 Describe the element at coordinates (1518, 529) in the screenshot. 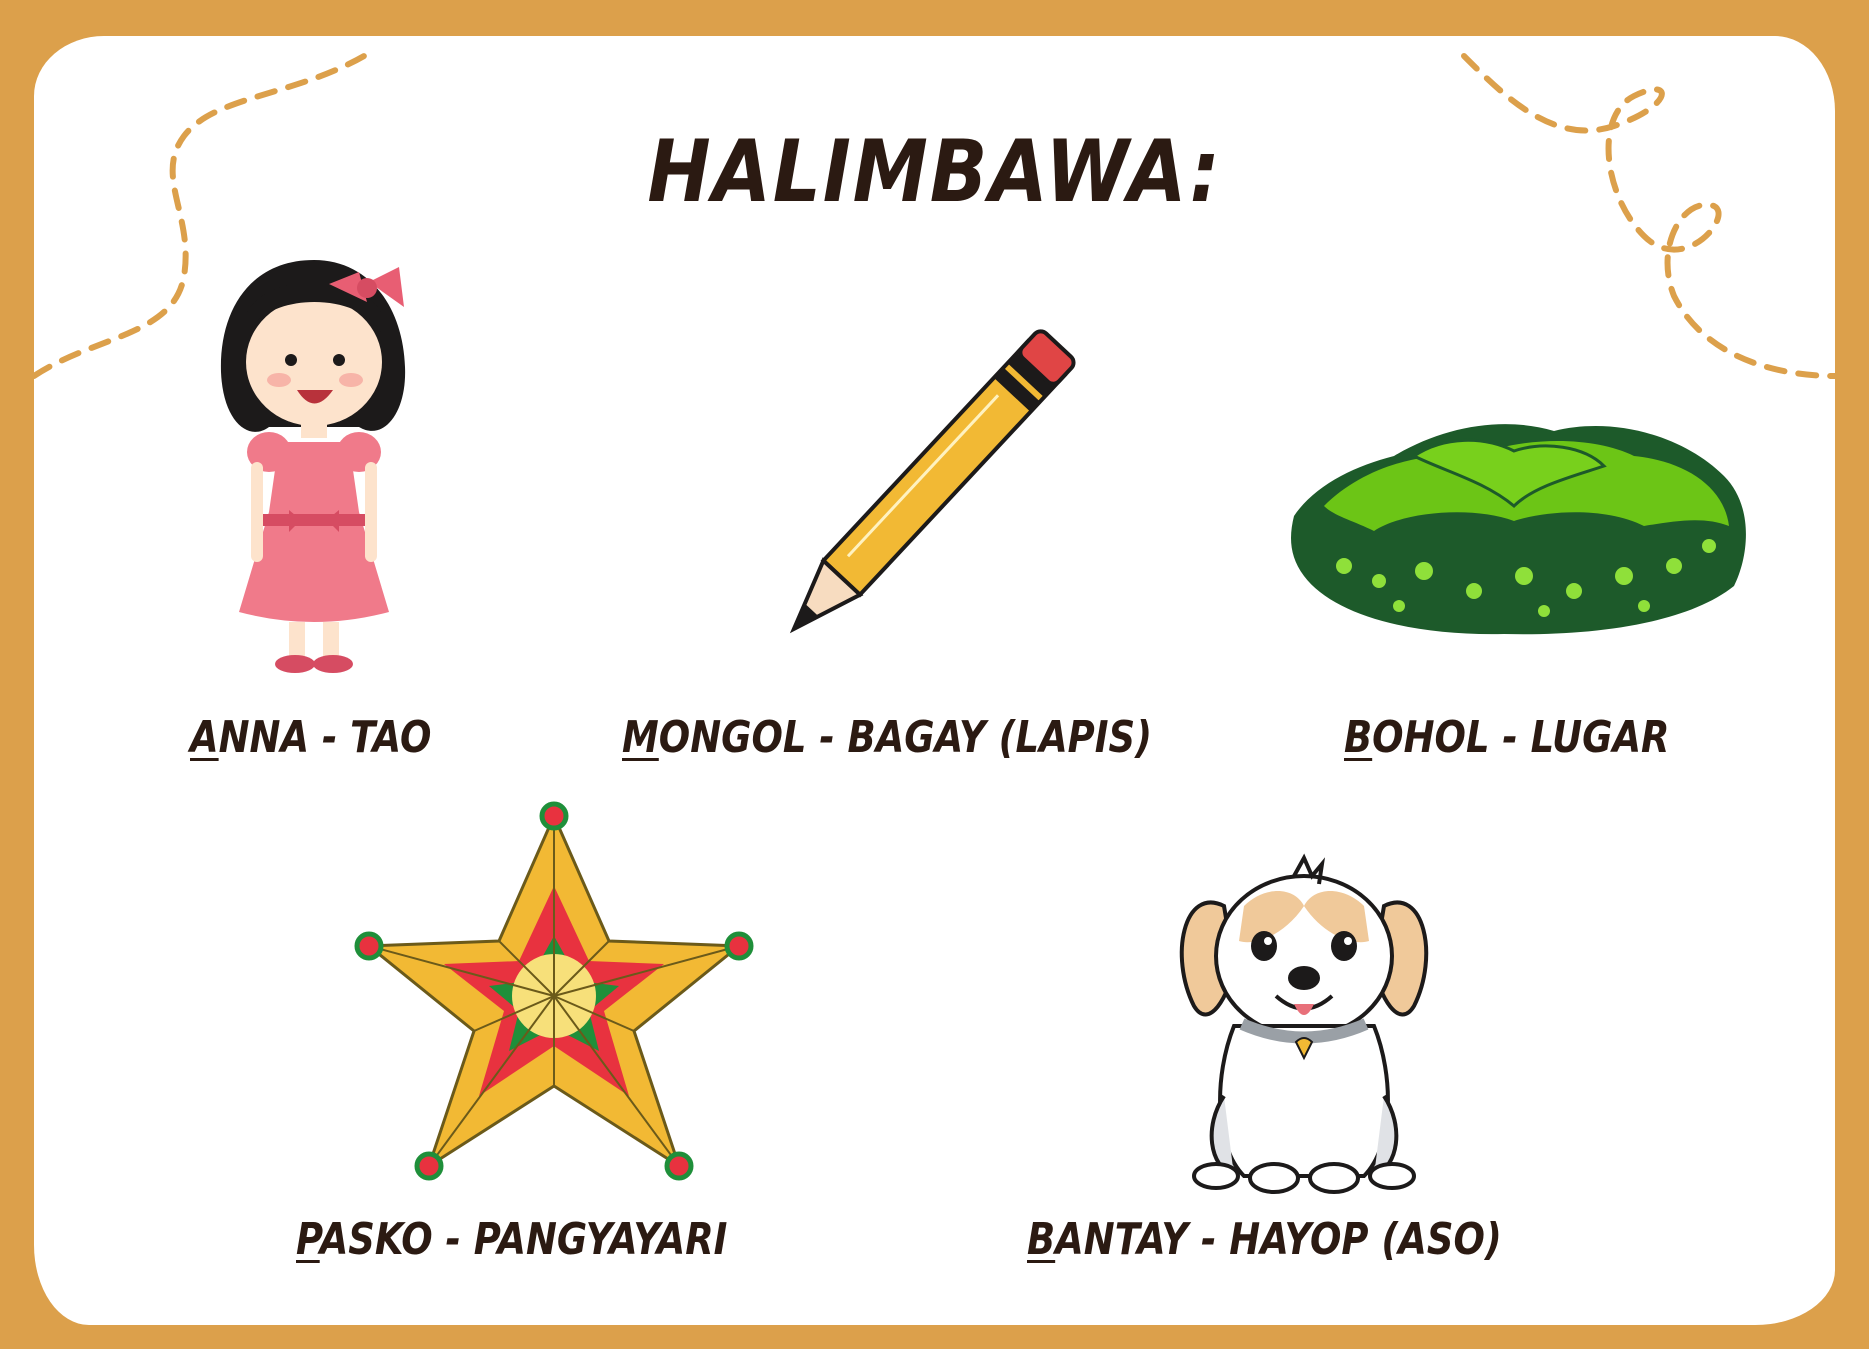

I see `chocolate-hills-illustration` at that location.